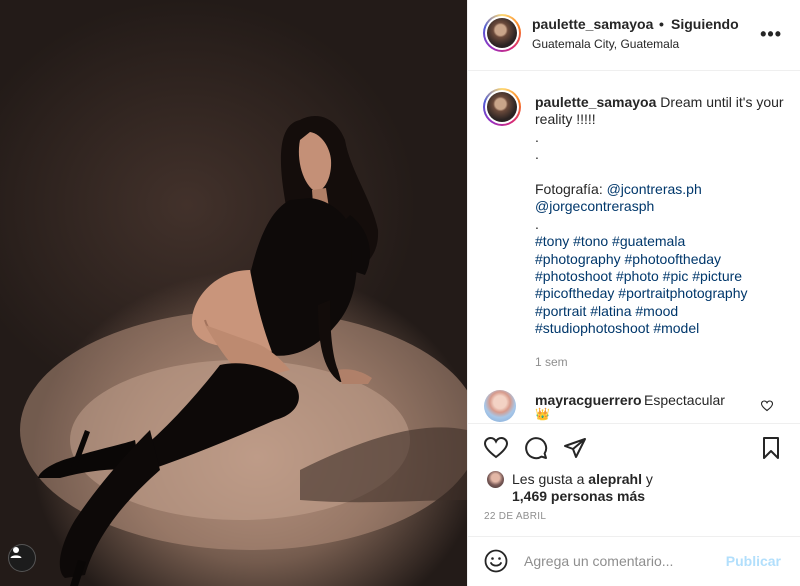 The width and height of the screenshot is (800, 586). Describe the element at coordinates (771, 34) in the screenshot. I see `more-horizontal-icon: •••` at that location.